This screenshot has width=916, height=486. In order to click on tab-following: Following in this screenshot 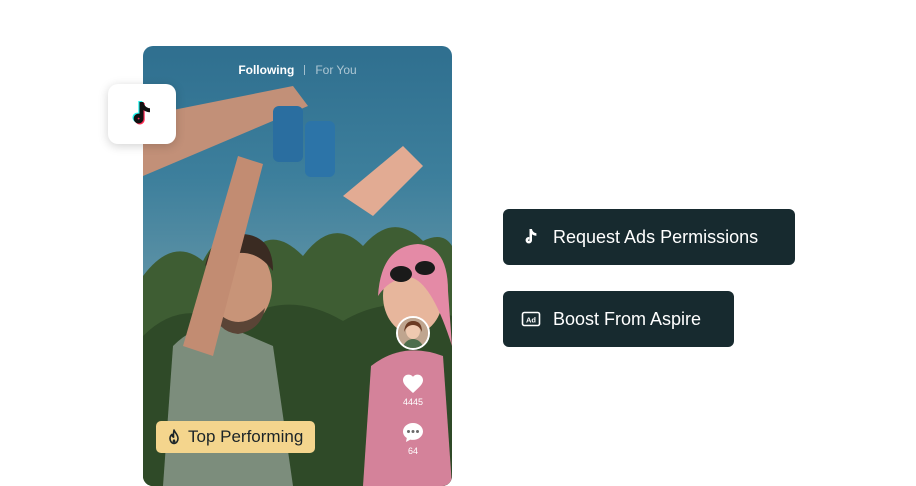, I will do `click(266, 70)`.